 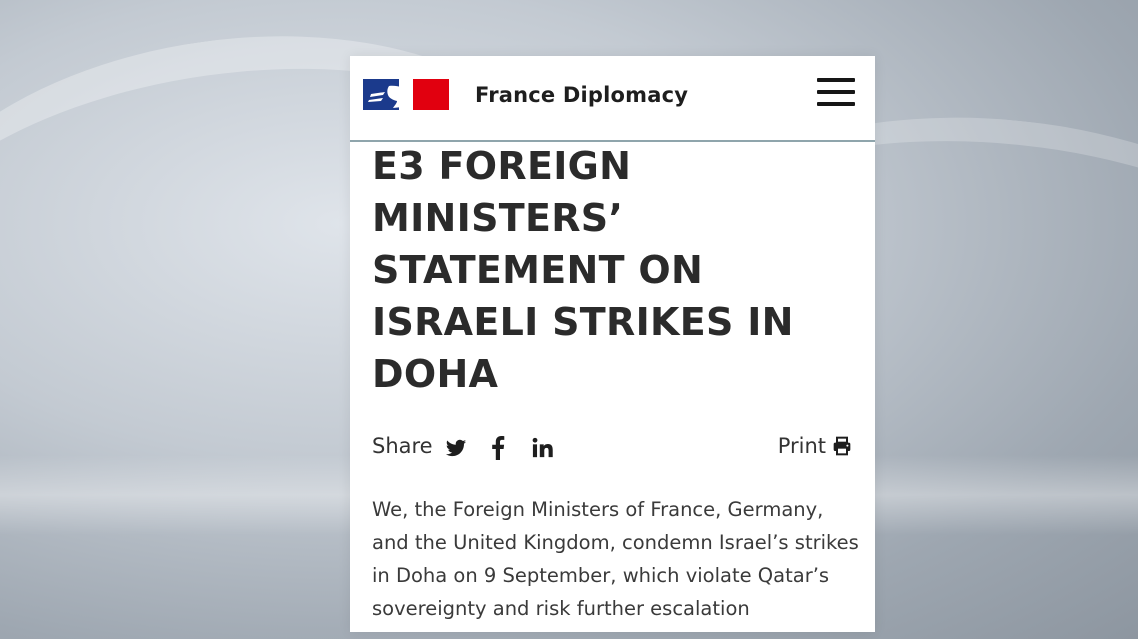 I want to click on print-label: Print, so click(x=801, y=446).